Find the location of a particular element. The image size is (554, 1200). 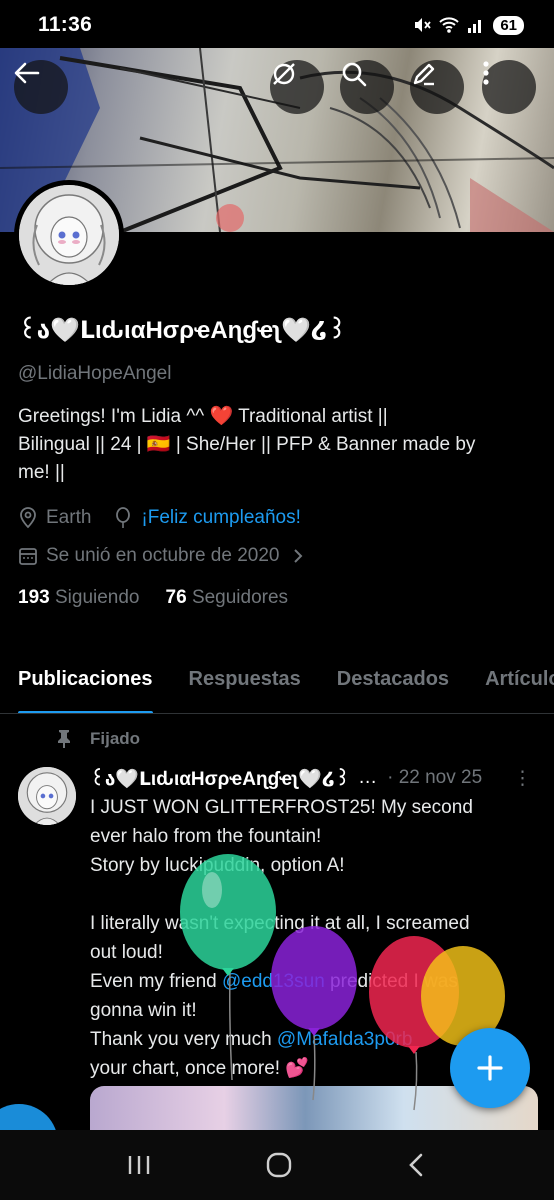

grok-icon is located at coordinates (284, 74).